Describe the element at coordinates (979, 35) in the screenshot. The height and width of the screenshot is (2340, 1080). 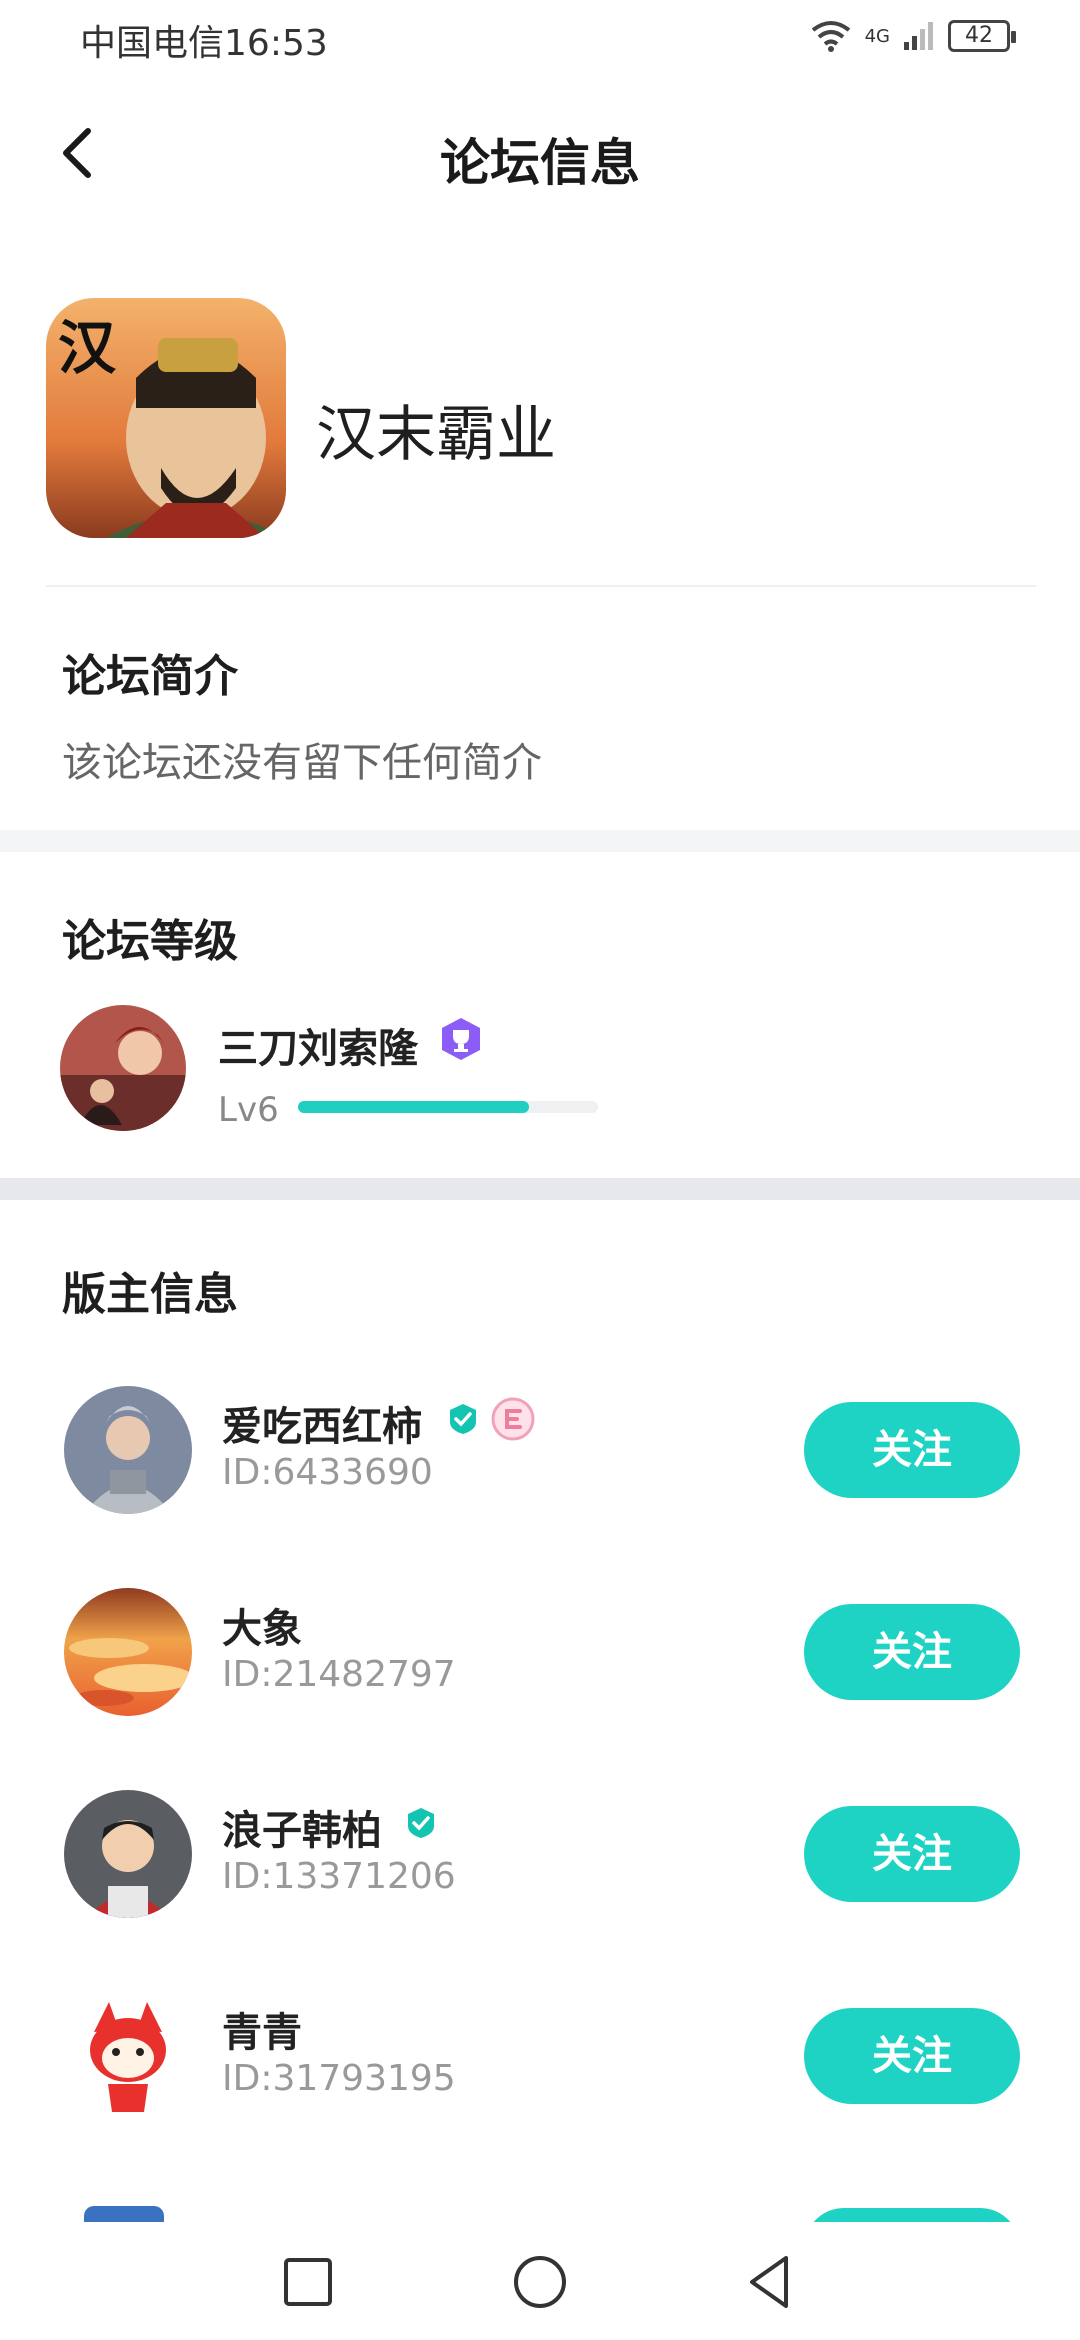
I see `battery-level: 42` at that location.